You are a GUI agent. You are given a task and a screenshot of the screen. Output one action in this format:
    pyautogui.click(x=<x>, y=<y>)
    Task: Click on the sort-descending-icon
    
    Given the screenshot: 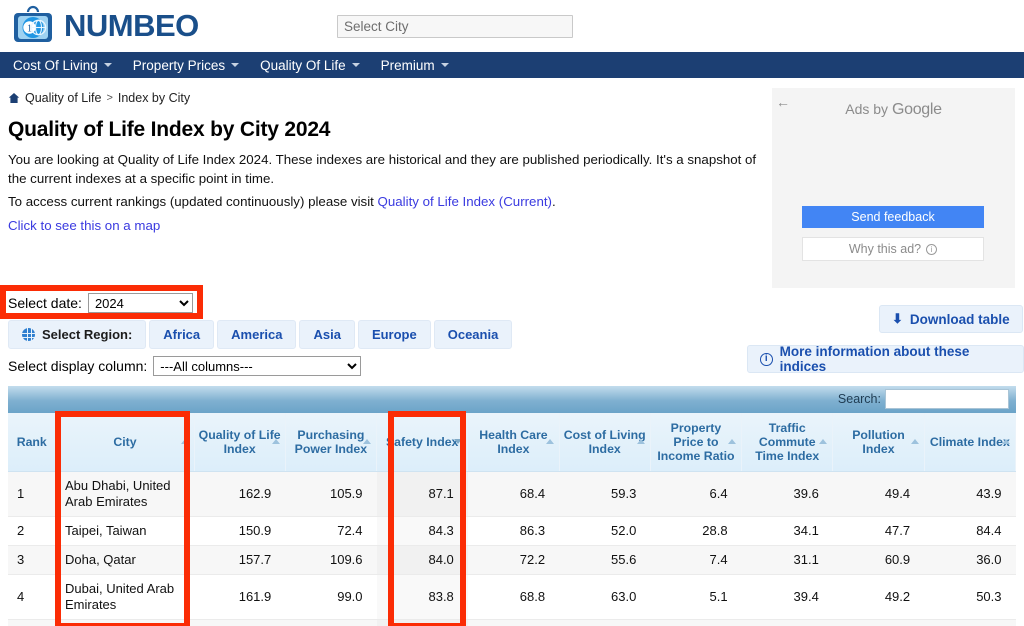 What is the action you would take?
    pyautogui.click(x=458, y=441)
    